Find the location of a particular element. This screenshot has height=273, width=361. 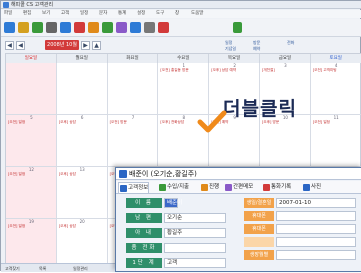

toolbar is located at coordinates (181, 28).